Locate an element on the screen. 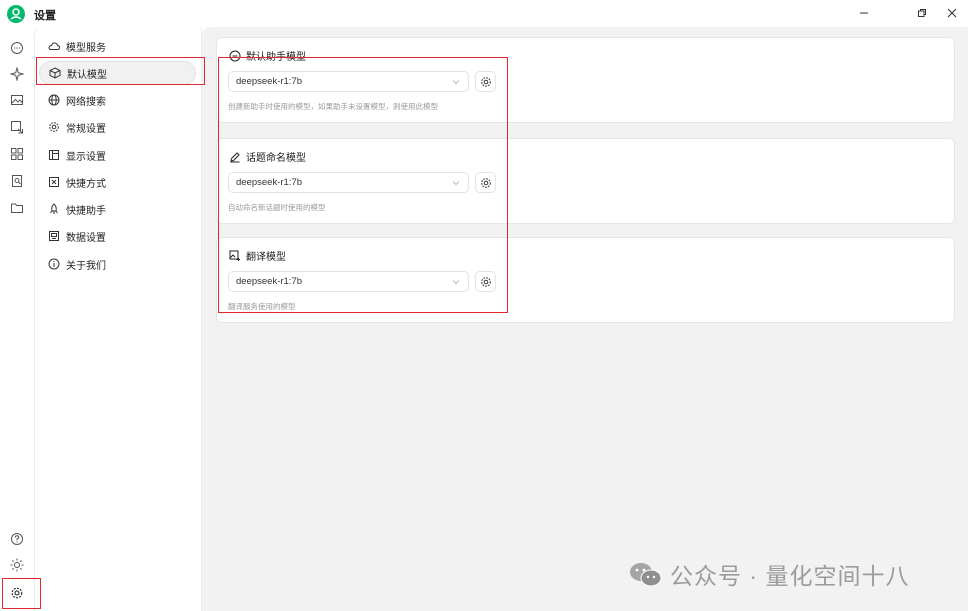 The width and height of the screenshot is (968, 611). image-icon is located at coordinates (17, 100).